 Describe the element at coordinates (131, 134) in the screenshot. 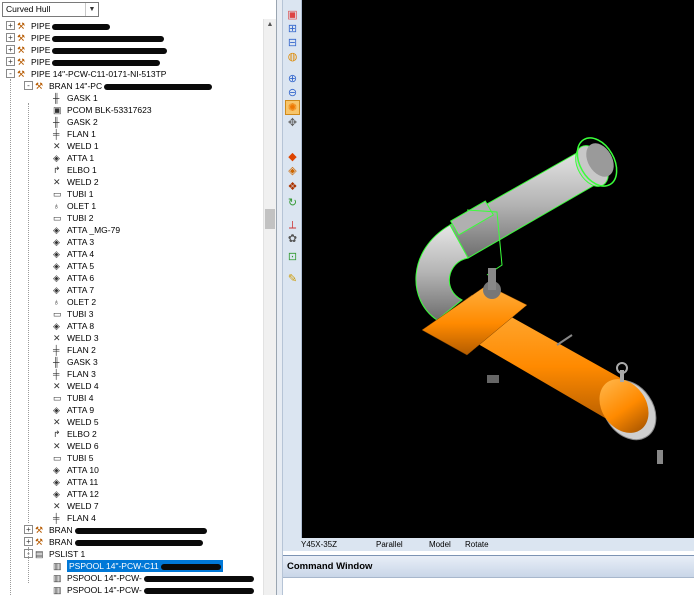

I see `tree-item: ╪ FLAN 1` at that location.